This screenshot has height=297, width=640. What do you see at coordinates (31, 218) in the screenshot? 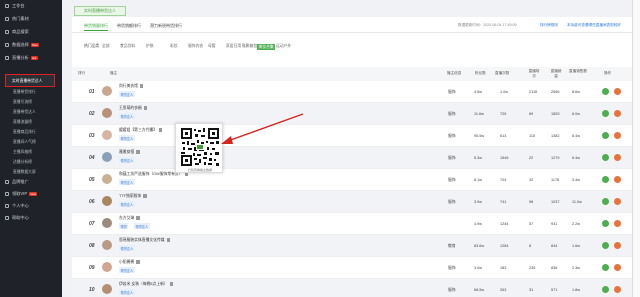
I see `sidebar-item-help: 帮助中心` at bounding box center [31, 218].